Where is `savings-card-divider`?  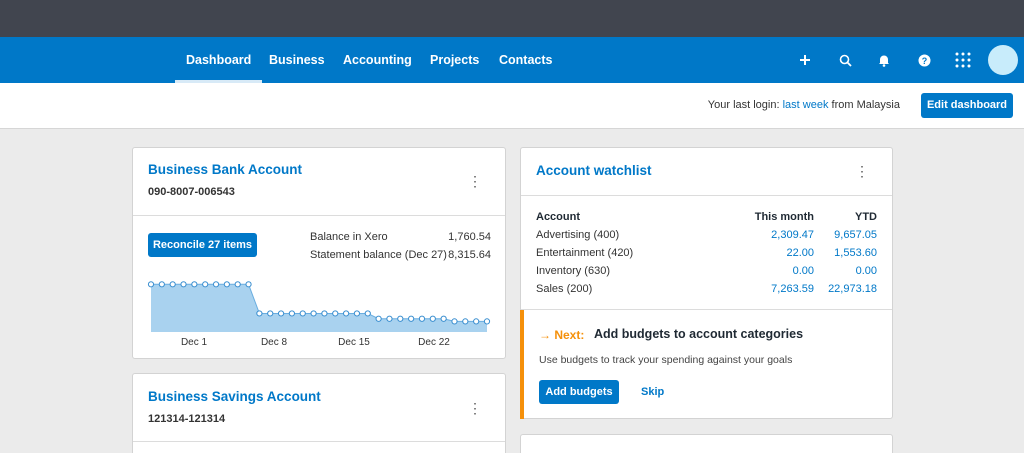
savings-card-divider is located at coordinates (319, 441).